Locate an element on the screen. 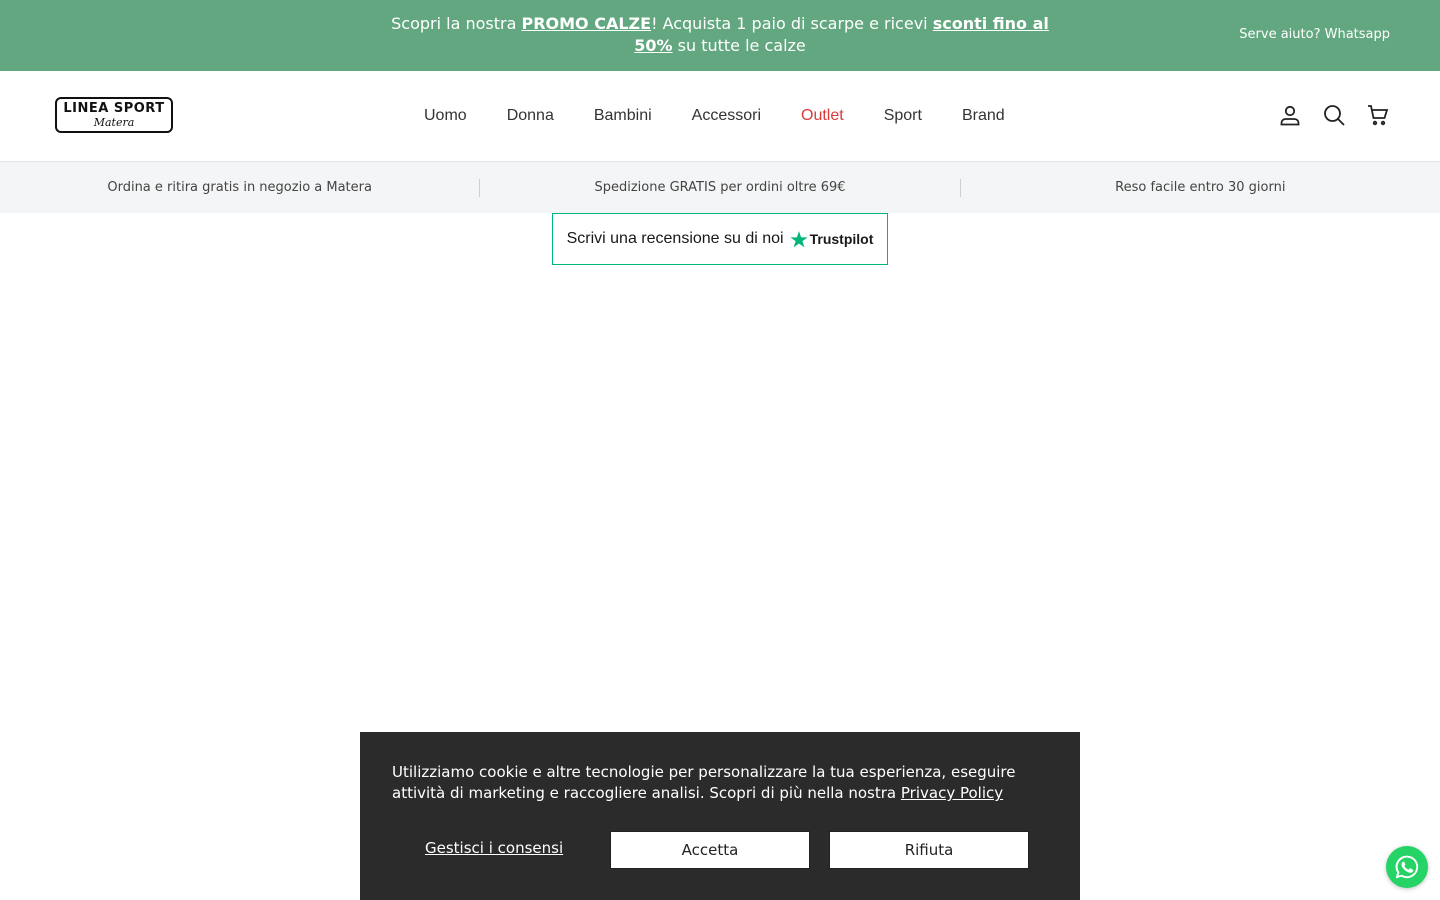  nav-item-donna: Donna is located at coordinates (530, 116).